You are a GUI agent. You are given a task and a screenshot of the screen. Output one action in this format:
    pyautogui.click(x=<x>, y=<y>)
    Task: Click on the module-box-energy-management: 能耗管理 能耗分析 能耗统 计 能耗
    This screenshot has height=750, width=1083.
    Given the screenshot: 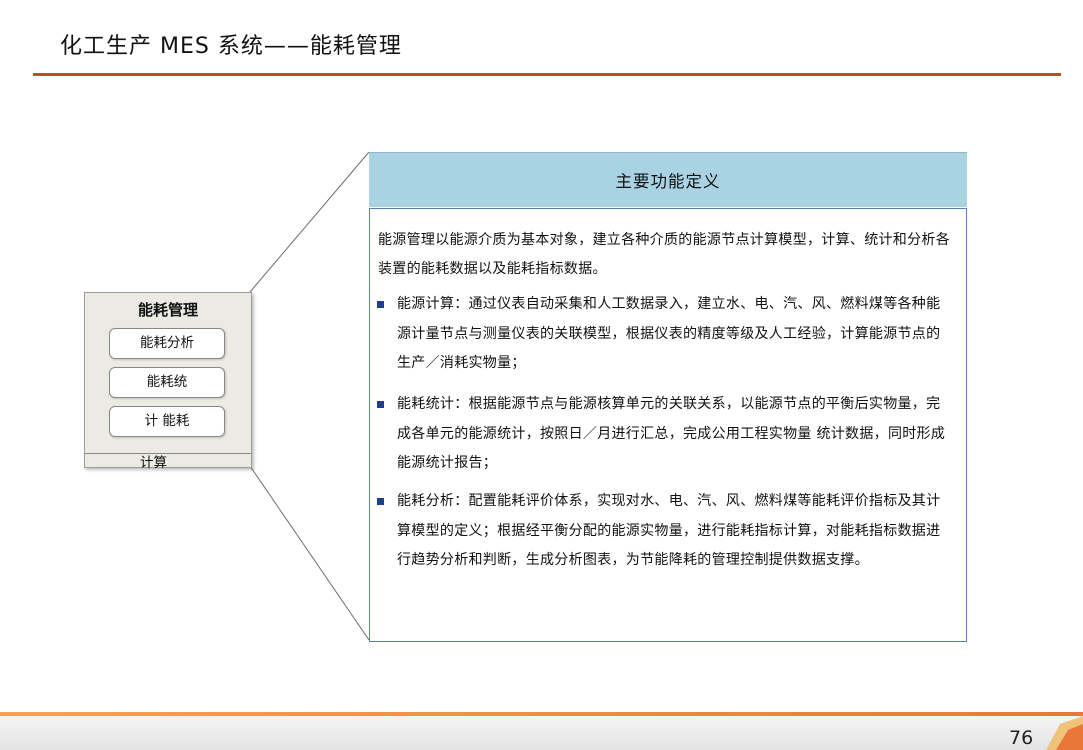 What is the action you would take?
    pyautogui.click(x=168, y=380)
    